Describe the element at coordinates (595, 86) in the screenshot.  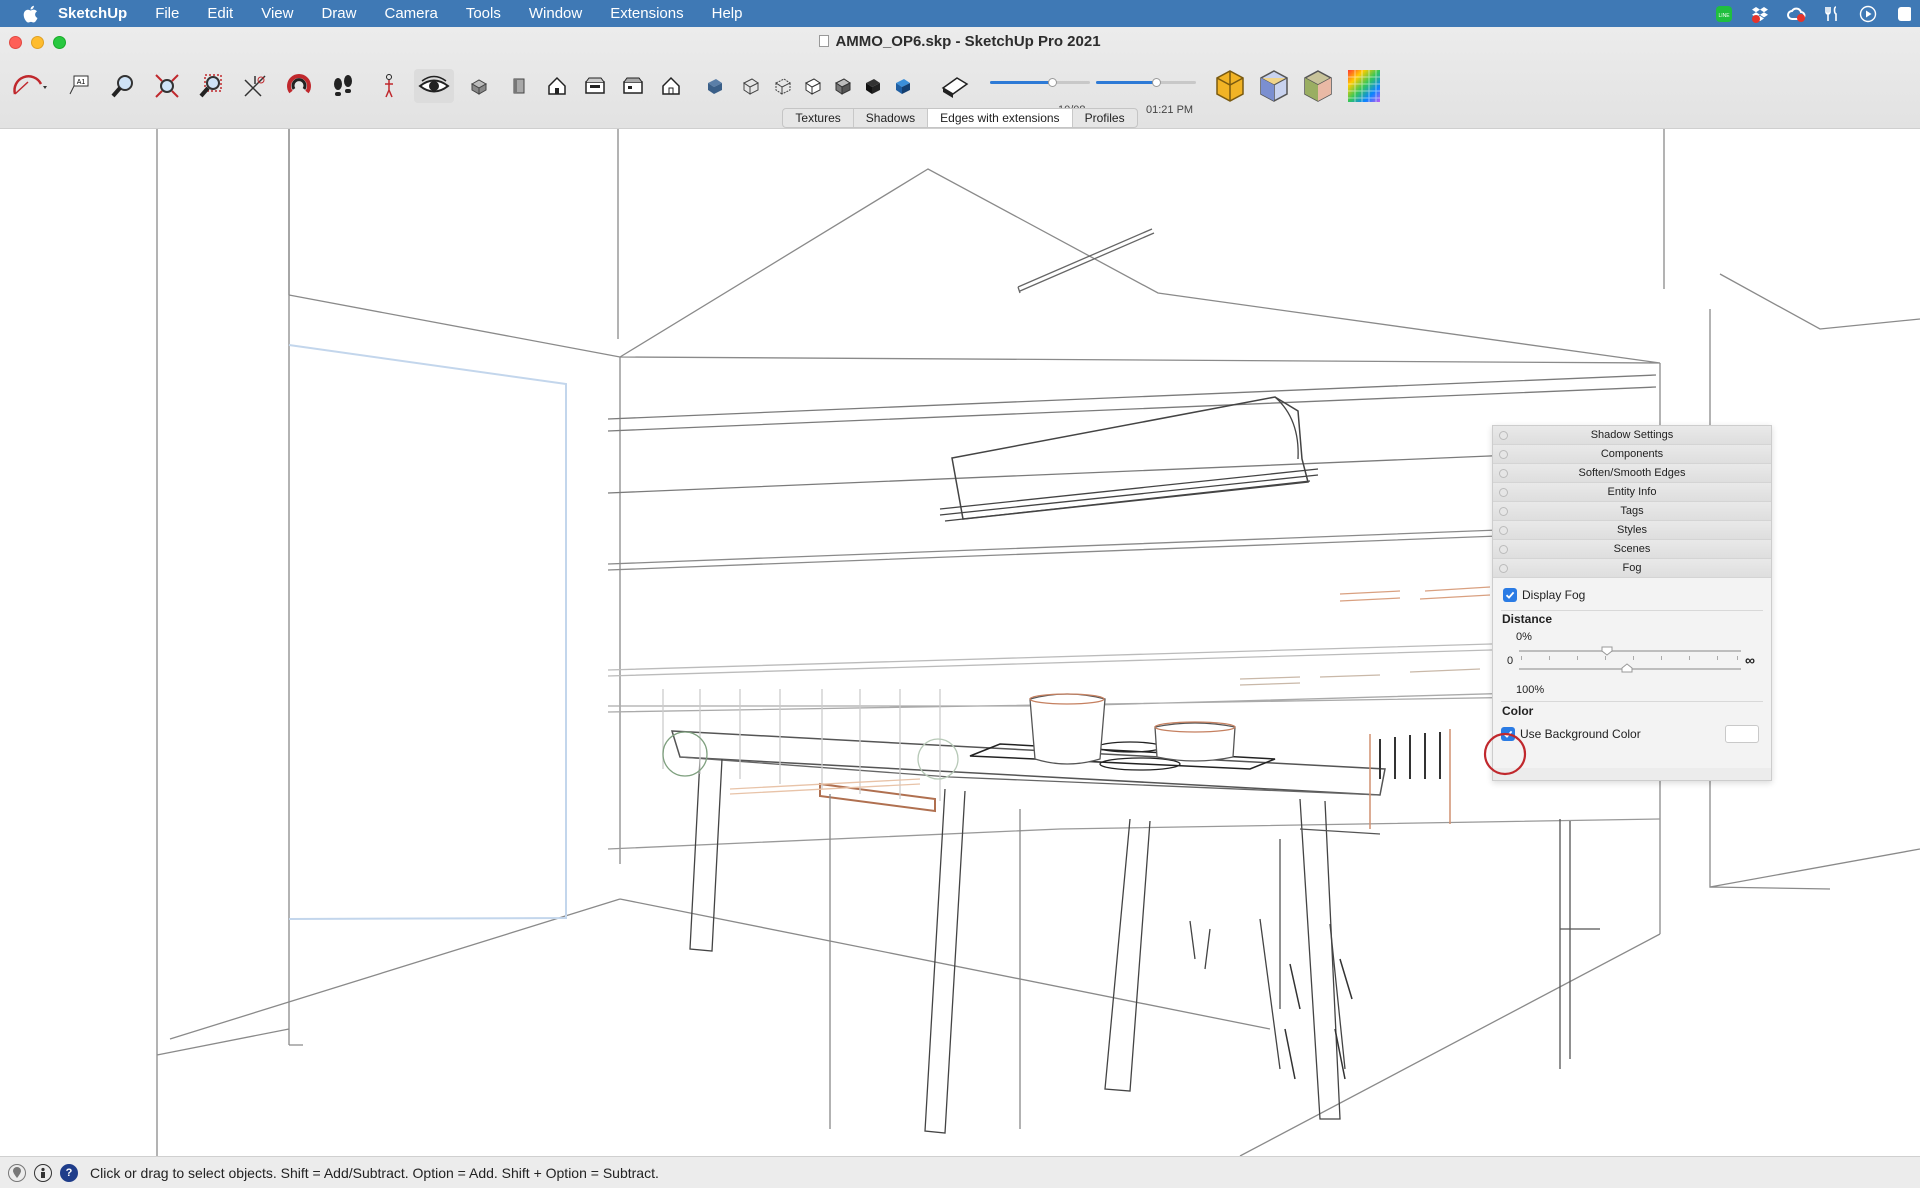
I see `right-view-button` at that location.